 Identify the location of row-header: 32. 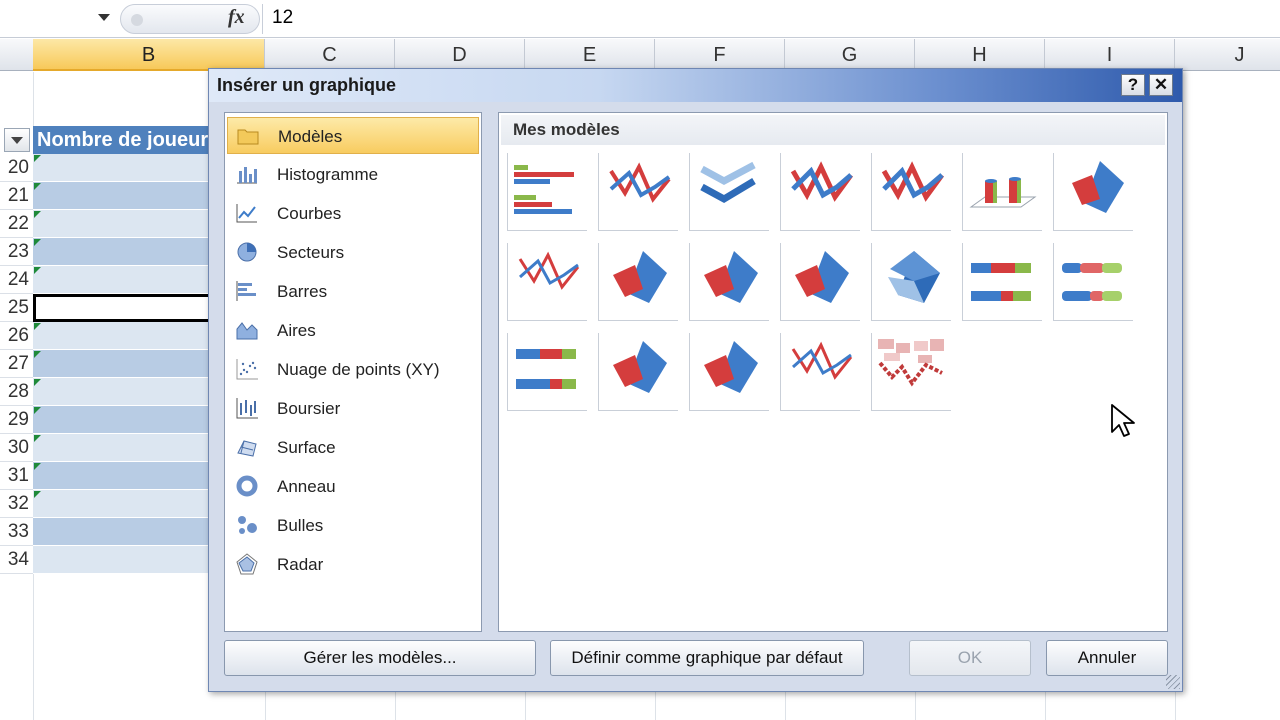
(16, 504).